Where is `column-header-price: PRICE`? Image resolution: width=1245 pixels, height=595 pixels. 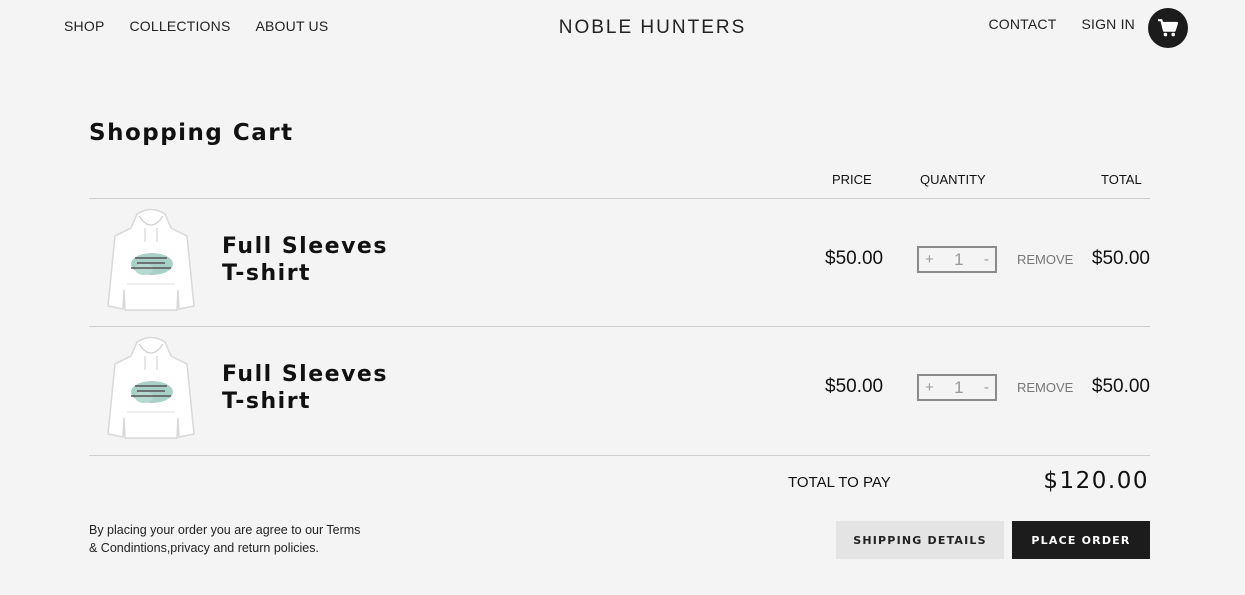
column-header-price: PRICE is located at coordinates (852, 179).